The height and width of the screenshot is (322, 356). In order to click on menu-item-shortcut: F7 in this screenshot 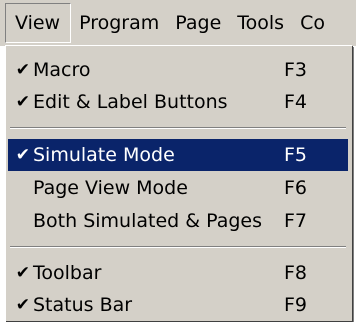, I will do `click(296, 221)`.